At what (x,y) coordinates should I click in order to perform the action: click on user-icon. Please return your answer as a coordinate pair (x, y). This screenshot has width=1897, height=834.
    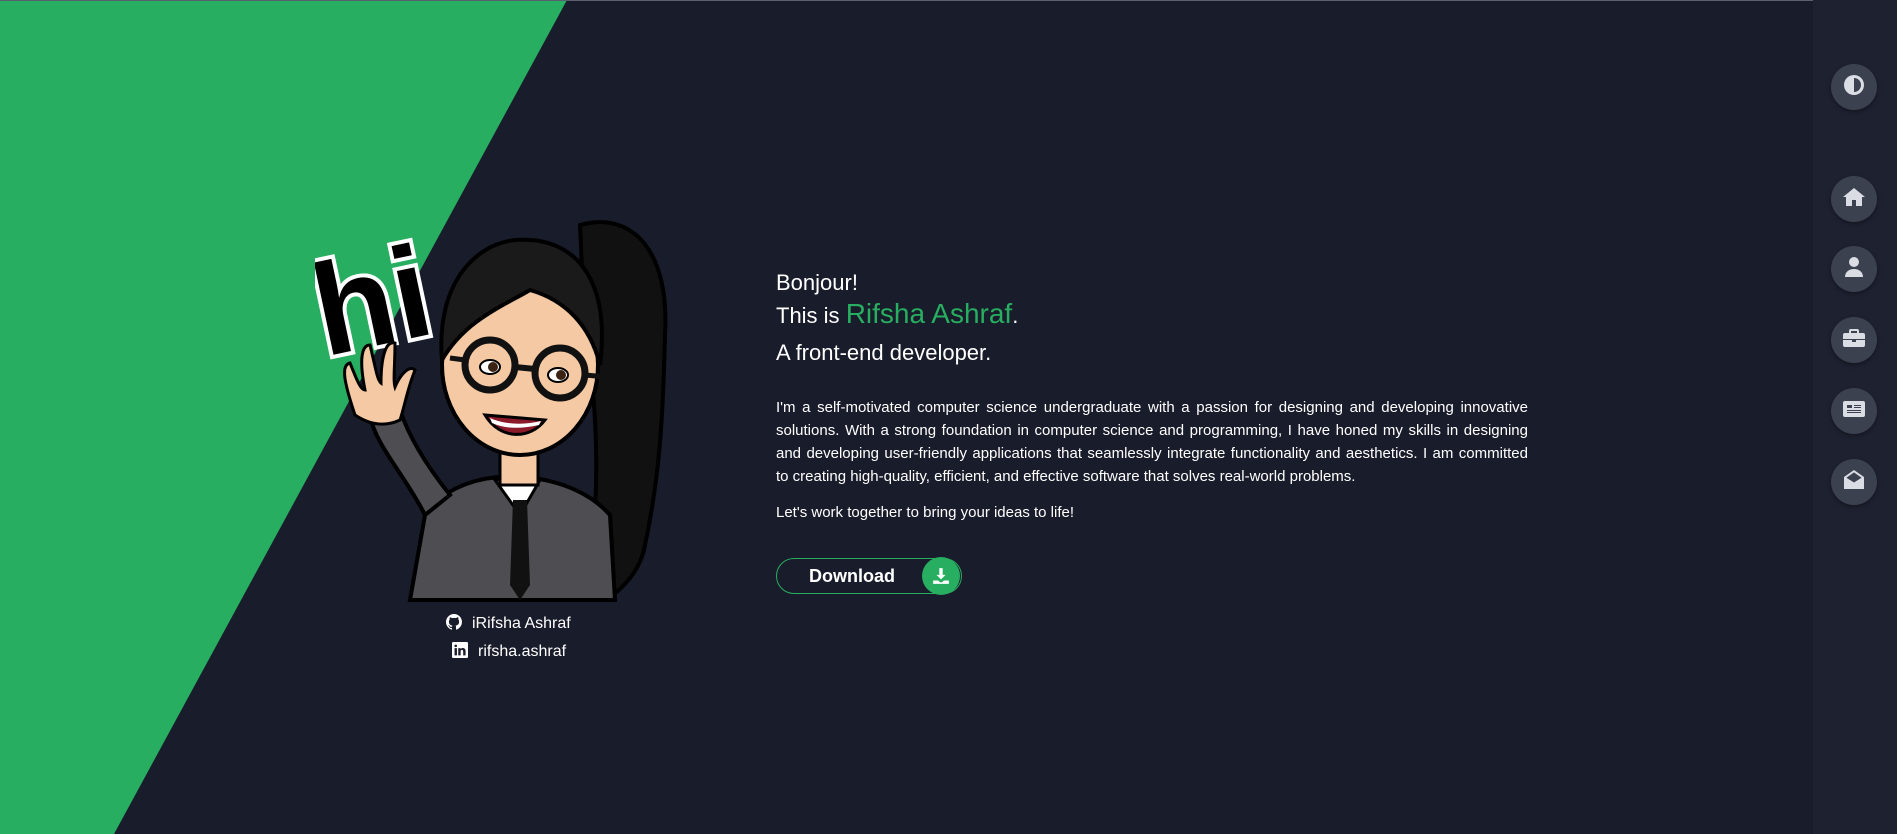
    Looking at the image, I should click on (1854, 269).